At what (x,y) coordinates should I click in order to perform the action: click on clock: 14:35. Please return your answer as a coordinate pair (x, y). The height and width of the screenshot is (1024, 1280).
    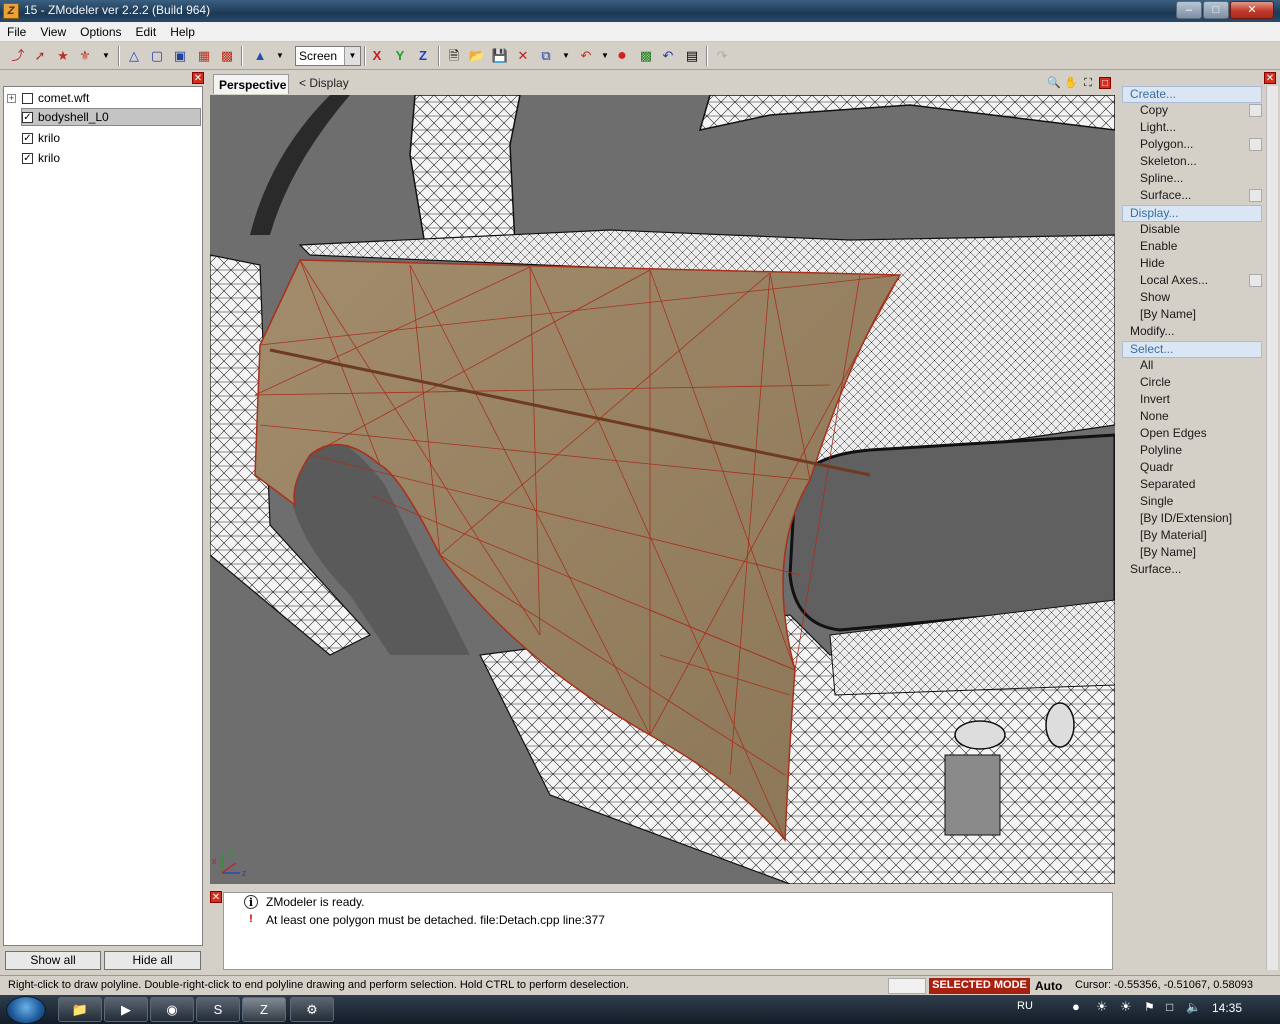
    Looking at the image, I should click on (1227, 1008).